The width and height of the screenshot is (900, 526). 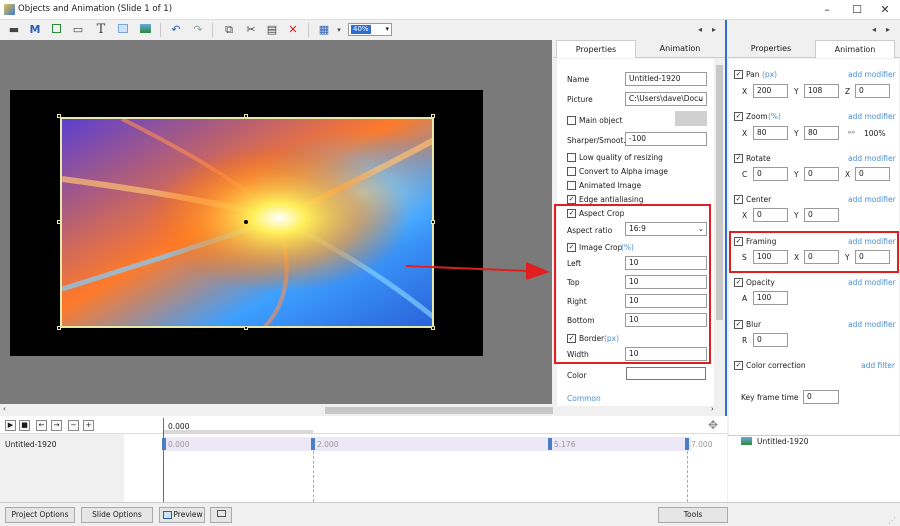 What do you see at coordinates (770, 215) in the screenshot?
I see `center-x-input: 0` at bounding box center [770, 215].